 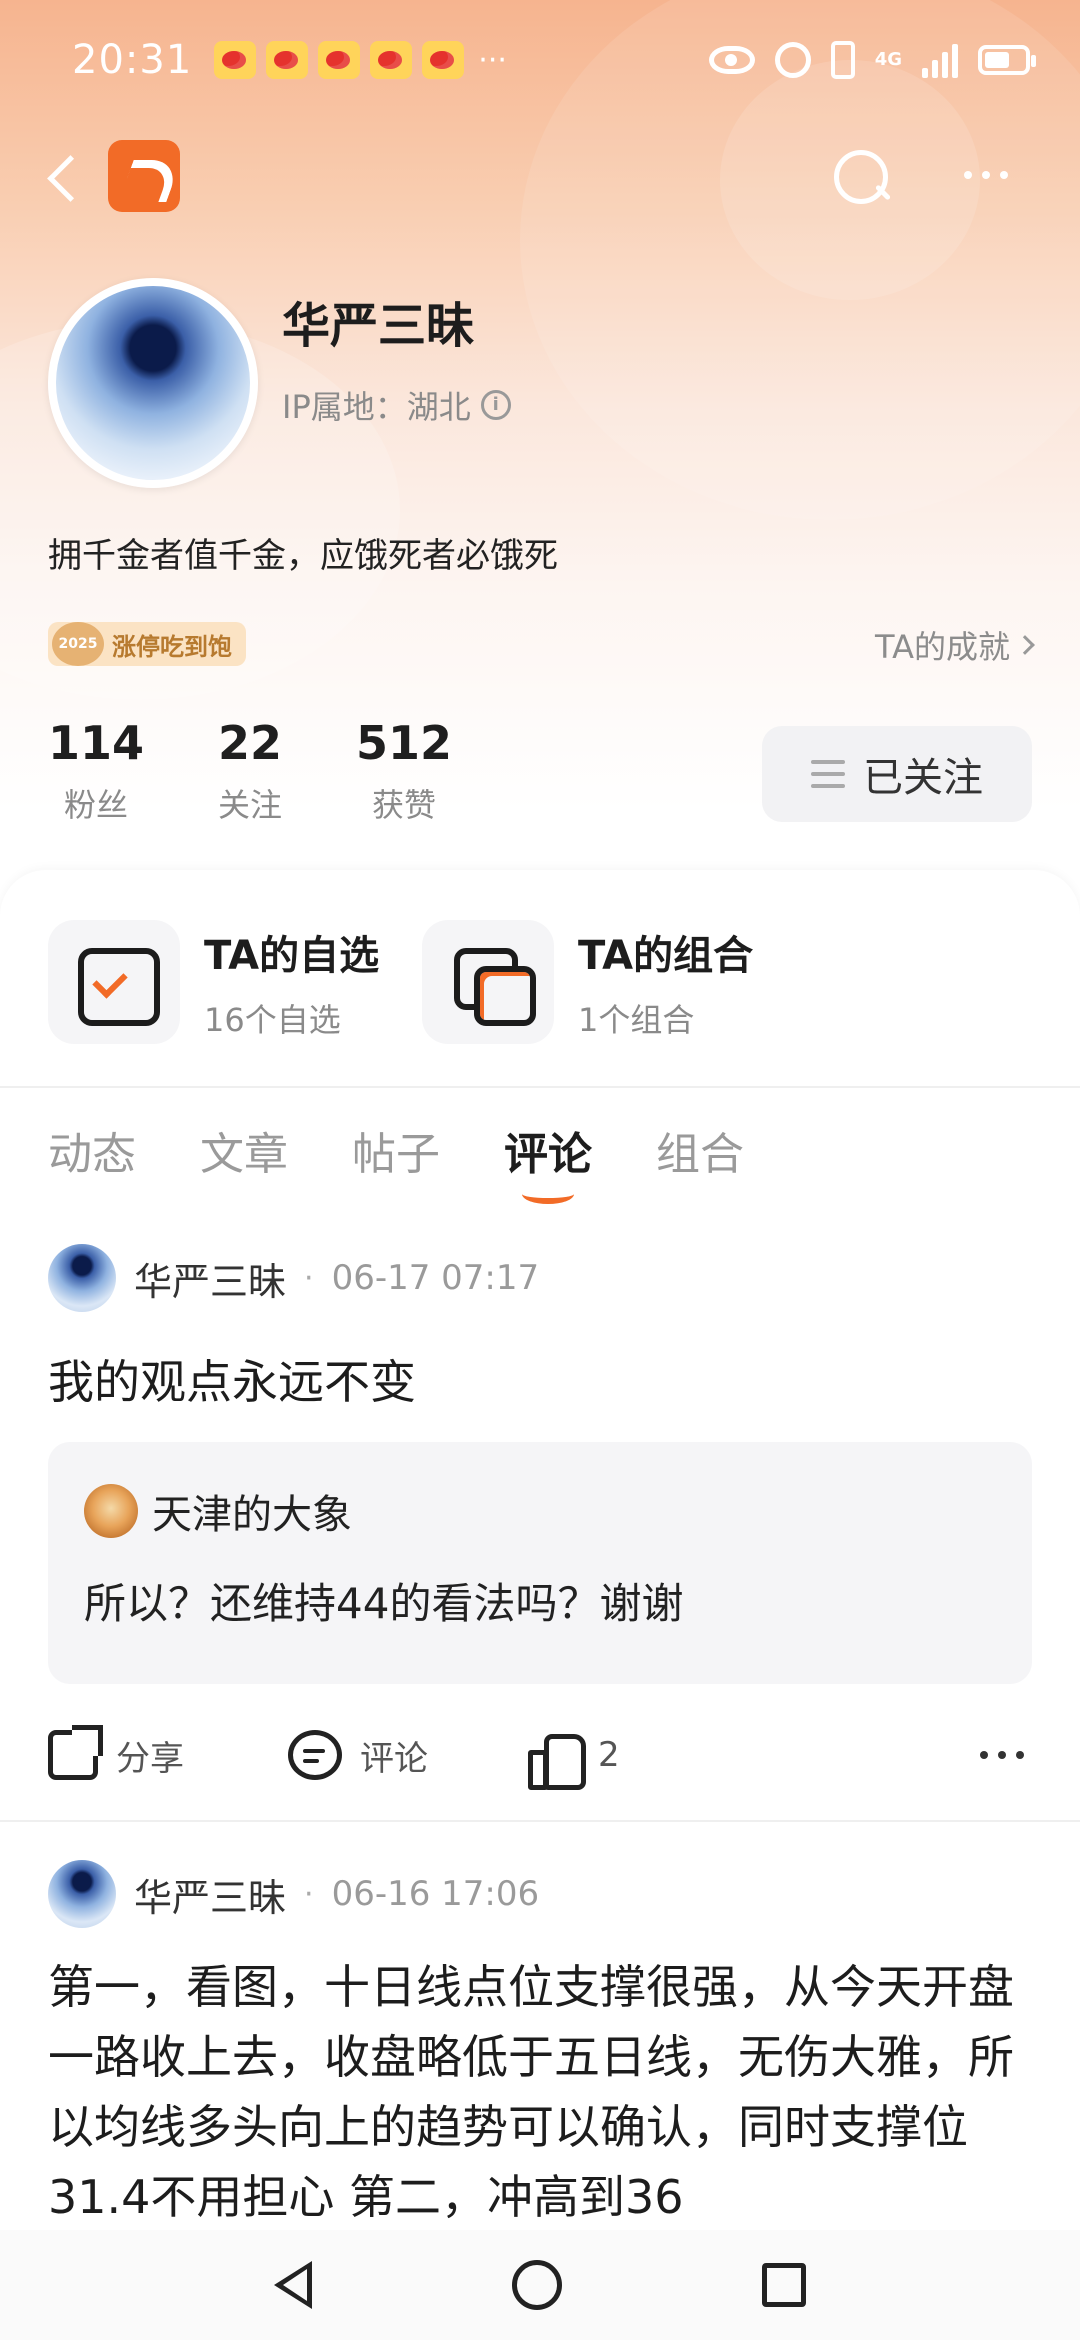 I want to click on achievement-badge: 2025 涨停吃到饱, so click(x=147, y=644).